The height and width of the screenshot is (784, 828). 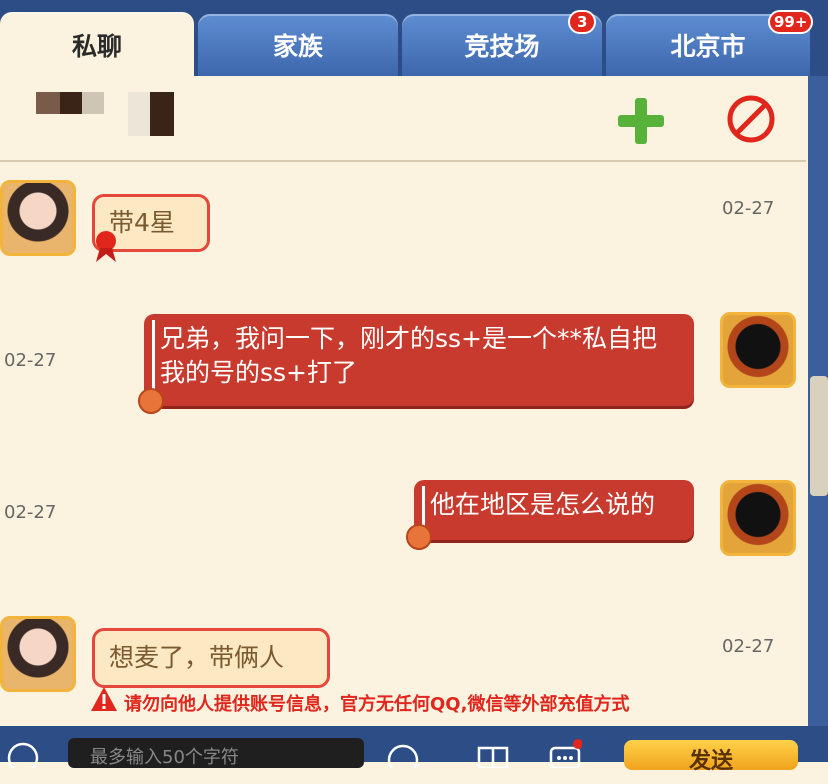 I want to click on scrollbar, so click(x=818, y=401).